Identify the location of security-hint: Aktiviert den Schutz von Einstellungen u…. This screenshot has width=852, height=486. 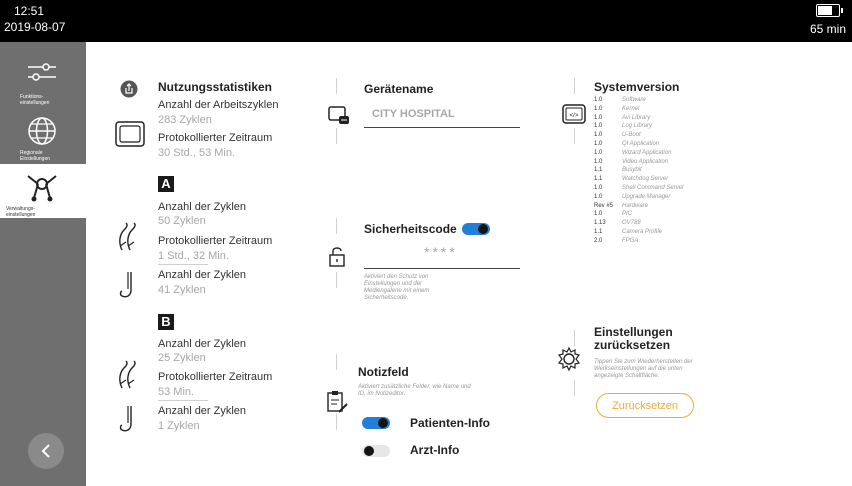
(397, 287).